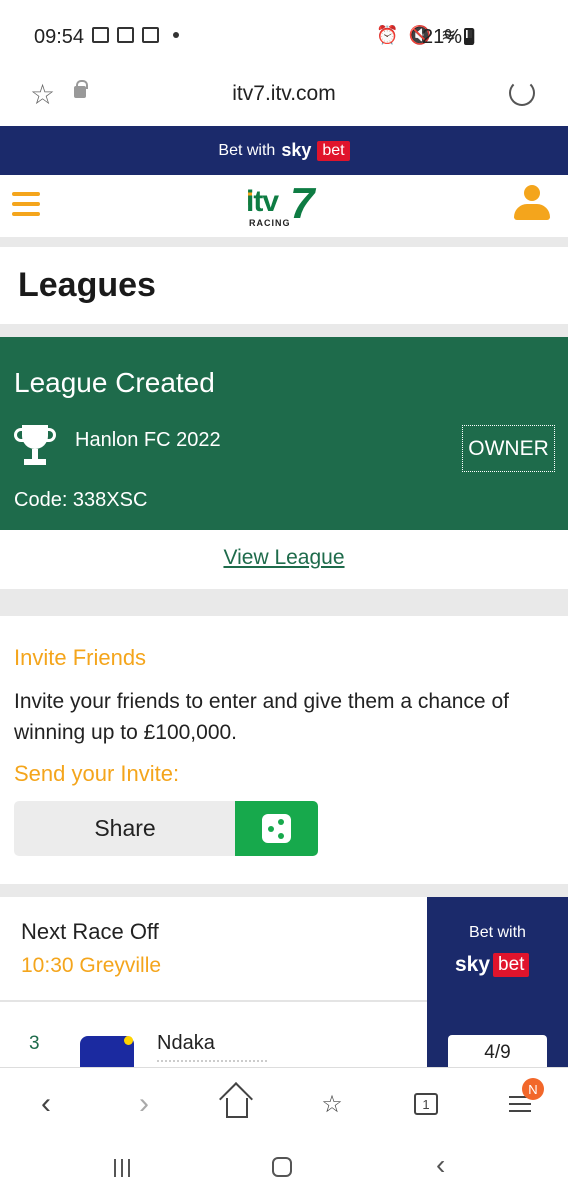 Image resolution: width=568 pixels, height=1200 pixels. I want to click on tabs-icon: 1, so click(426, 1104).